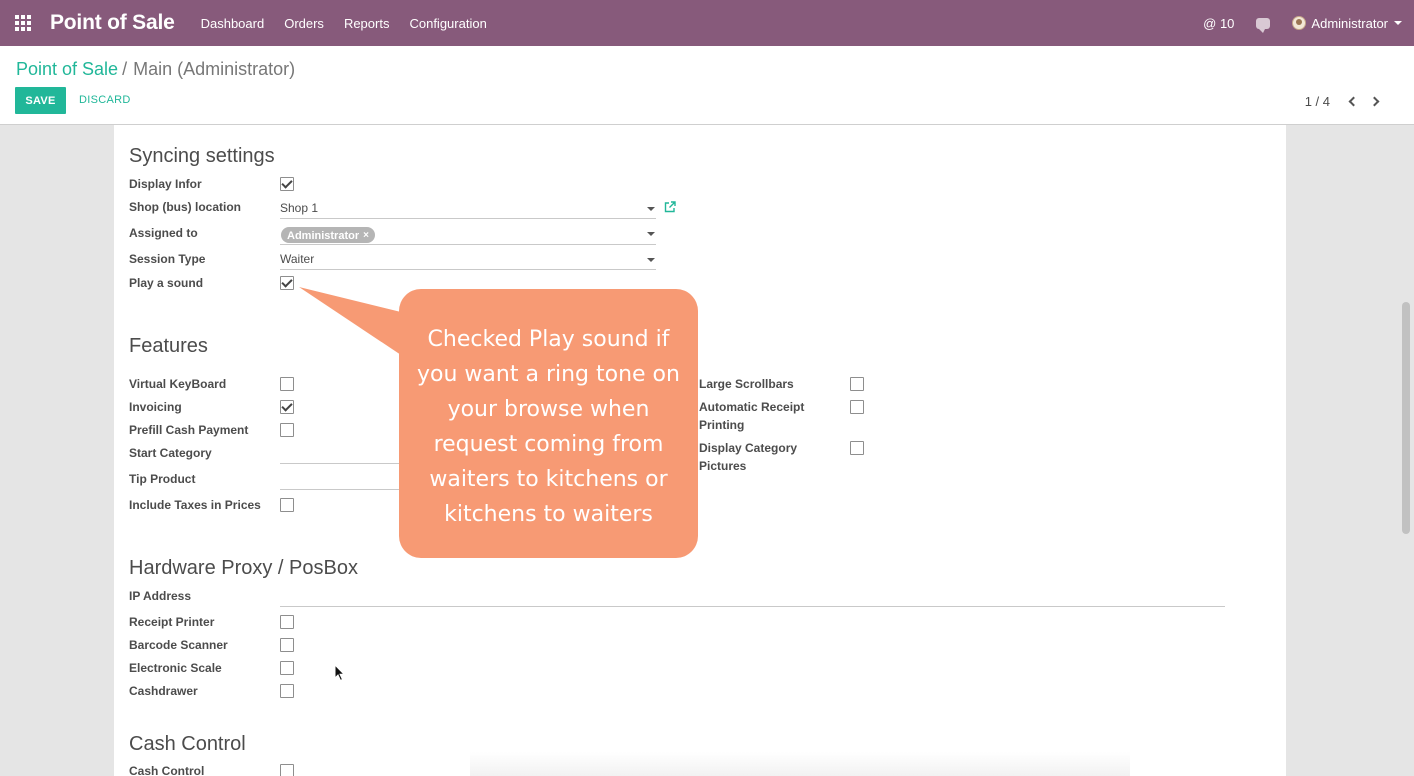 The image size is (1414, 776). I want to click on breadcrumb-current: Main (Administrator), so click(214, 69).